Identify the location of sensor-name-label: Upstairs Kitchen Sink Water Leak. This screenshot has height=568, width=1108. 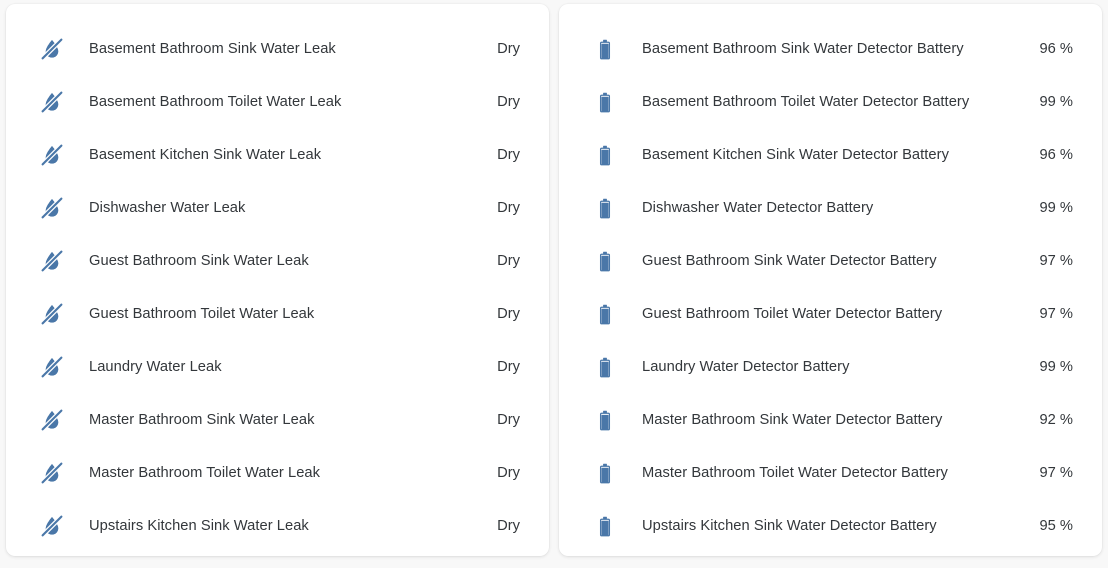
(199, 525).